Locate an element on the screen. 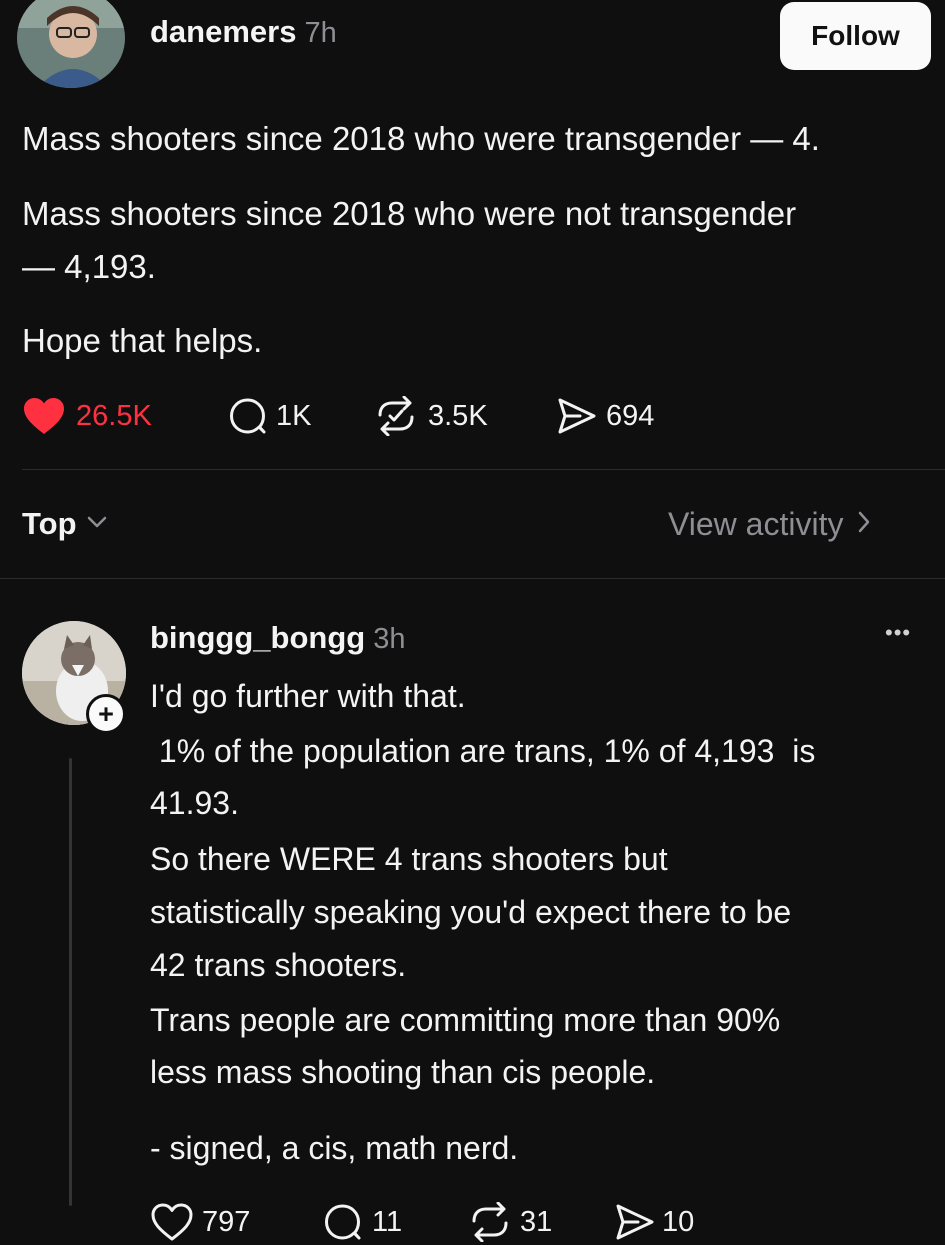 The width and height of the screenshot is (945, 1245). reply-repost-button: 31 is located at coordinates (509, 1222).